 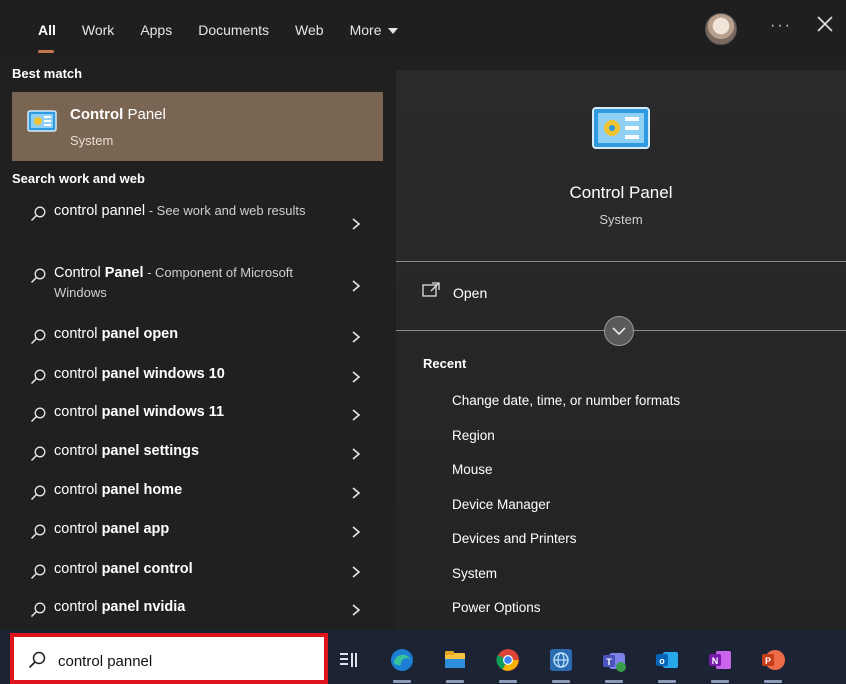 I want to click on onenote-icon: N, so click(x=720, y=660).